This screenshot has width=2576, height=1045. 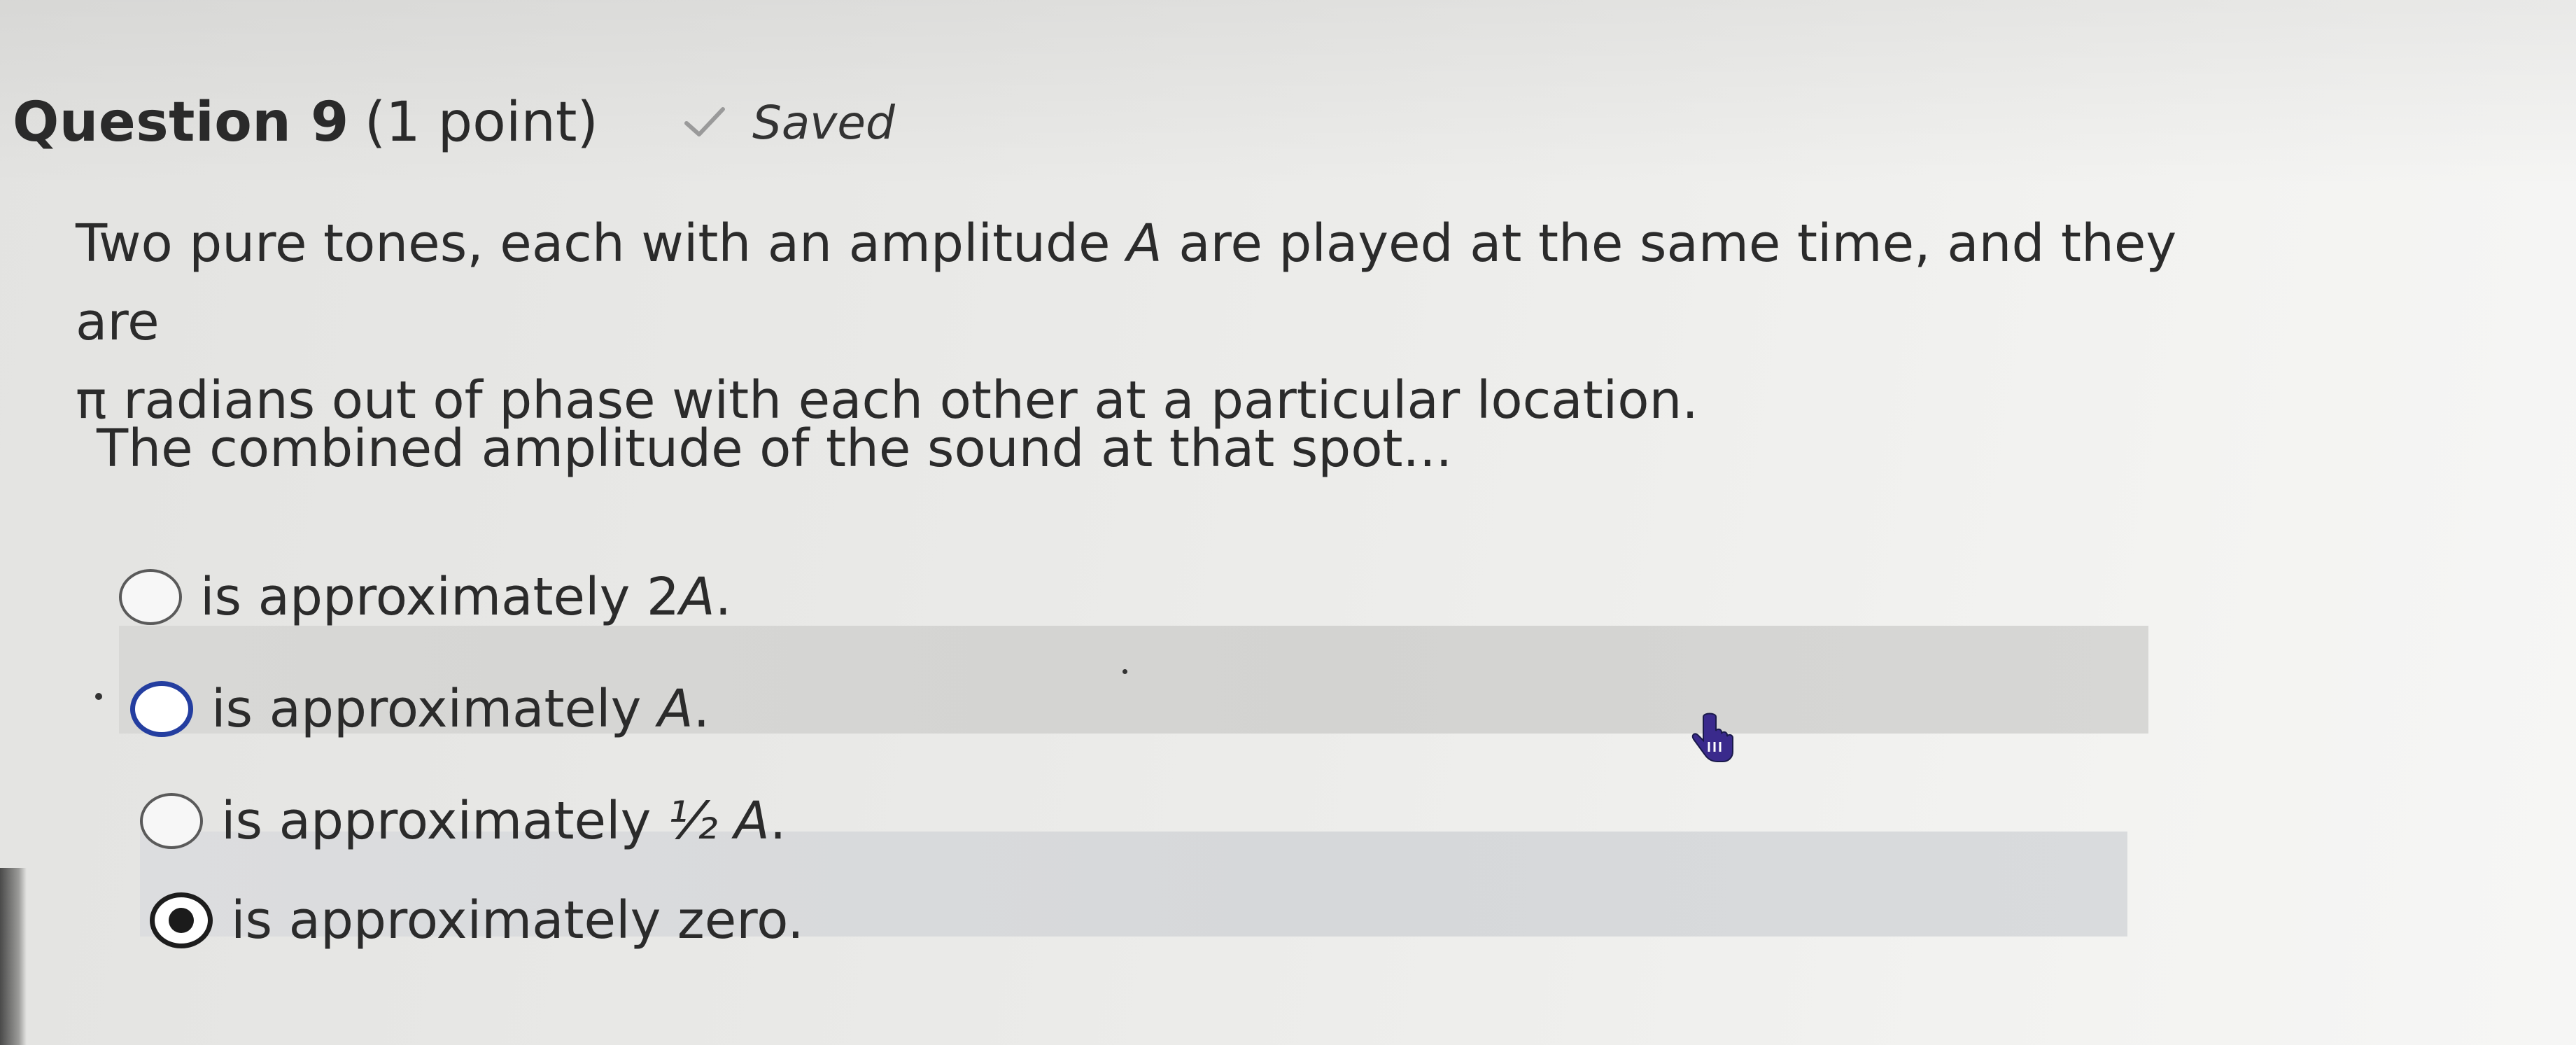 I want to click on answer-option-4: is approximately zero., so click(x=477, y=921).